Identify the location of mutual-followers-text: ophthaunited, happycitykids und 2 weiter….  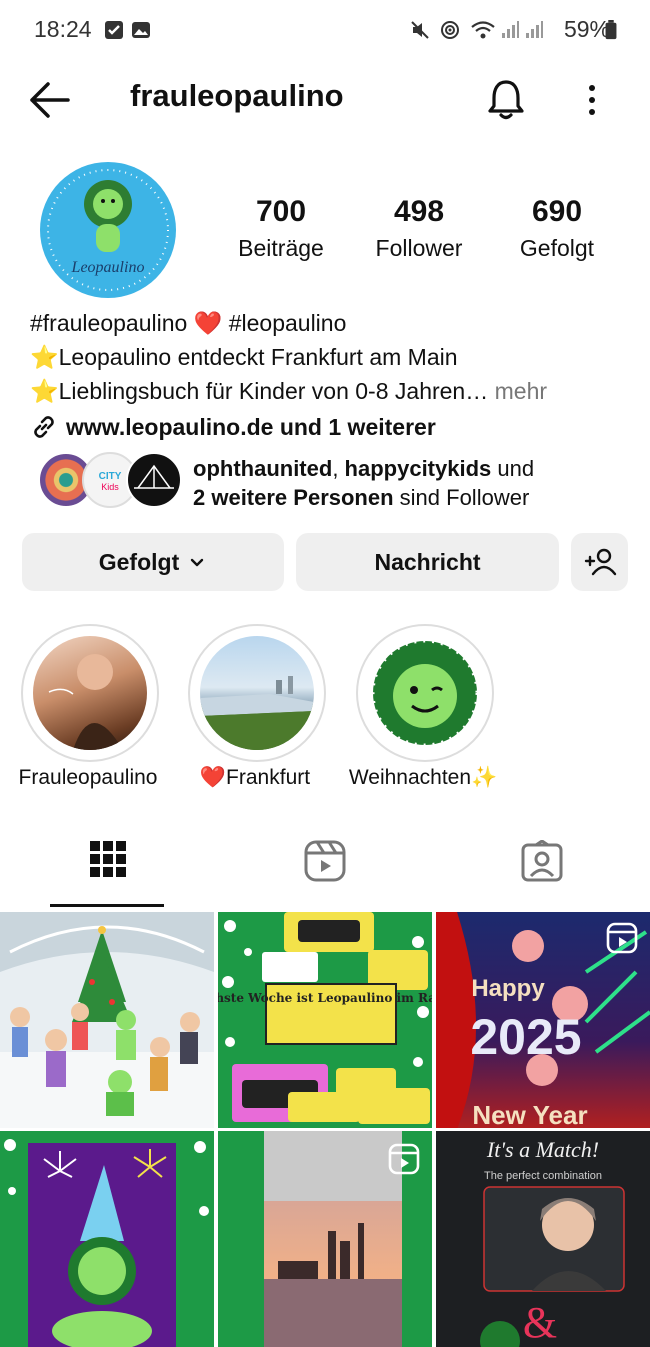
(363, 483).